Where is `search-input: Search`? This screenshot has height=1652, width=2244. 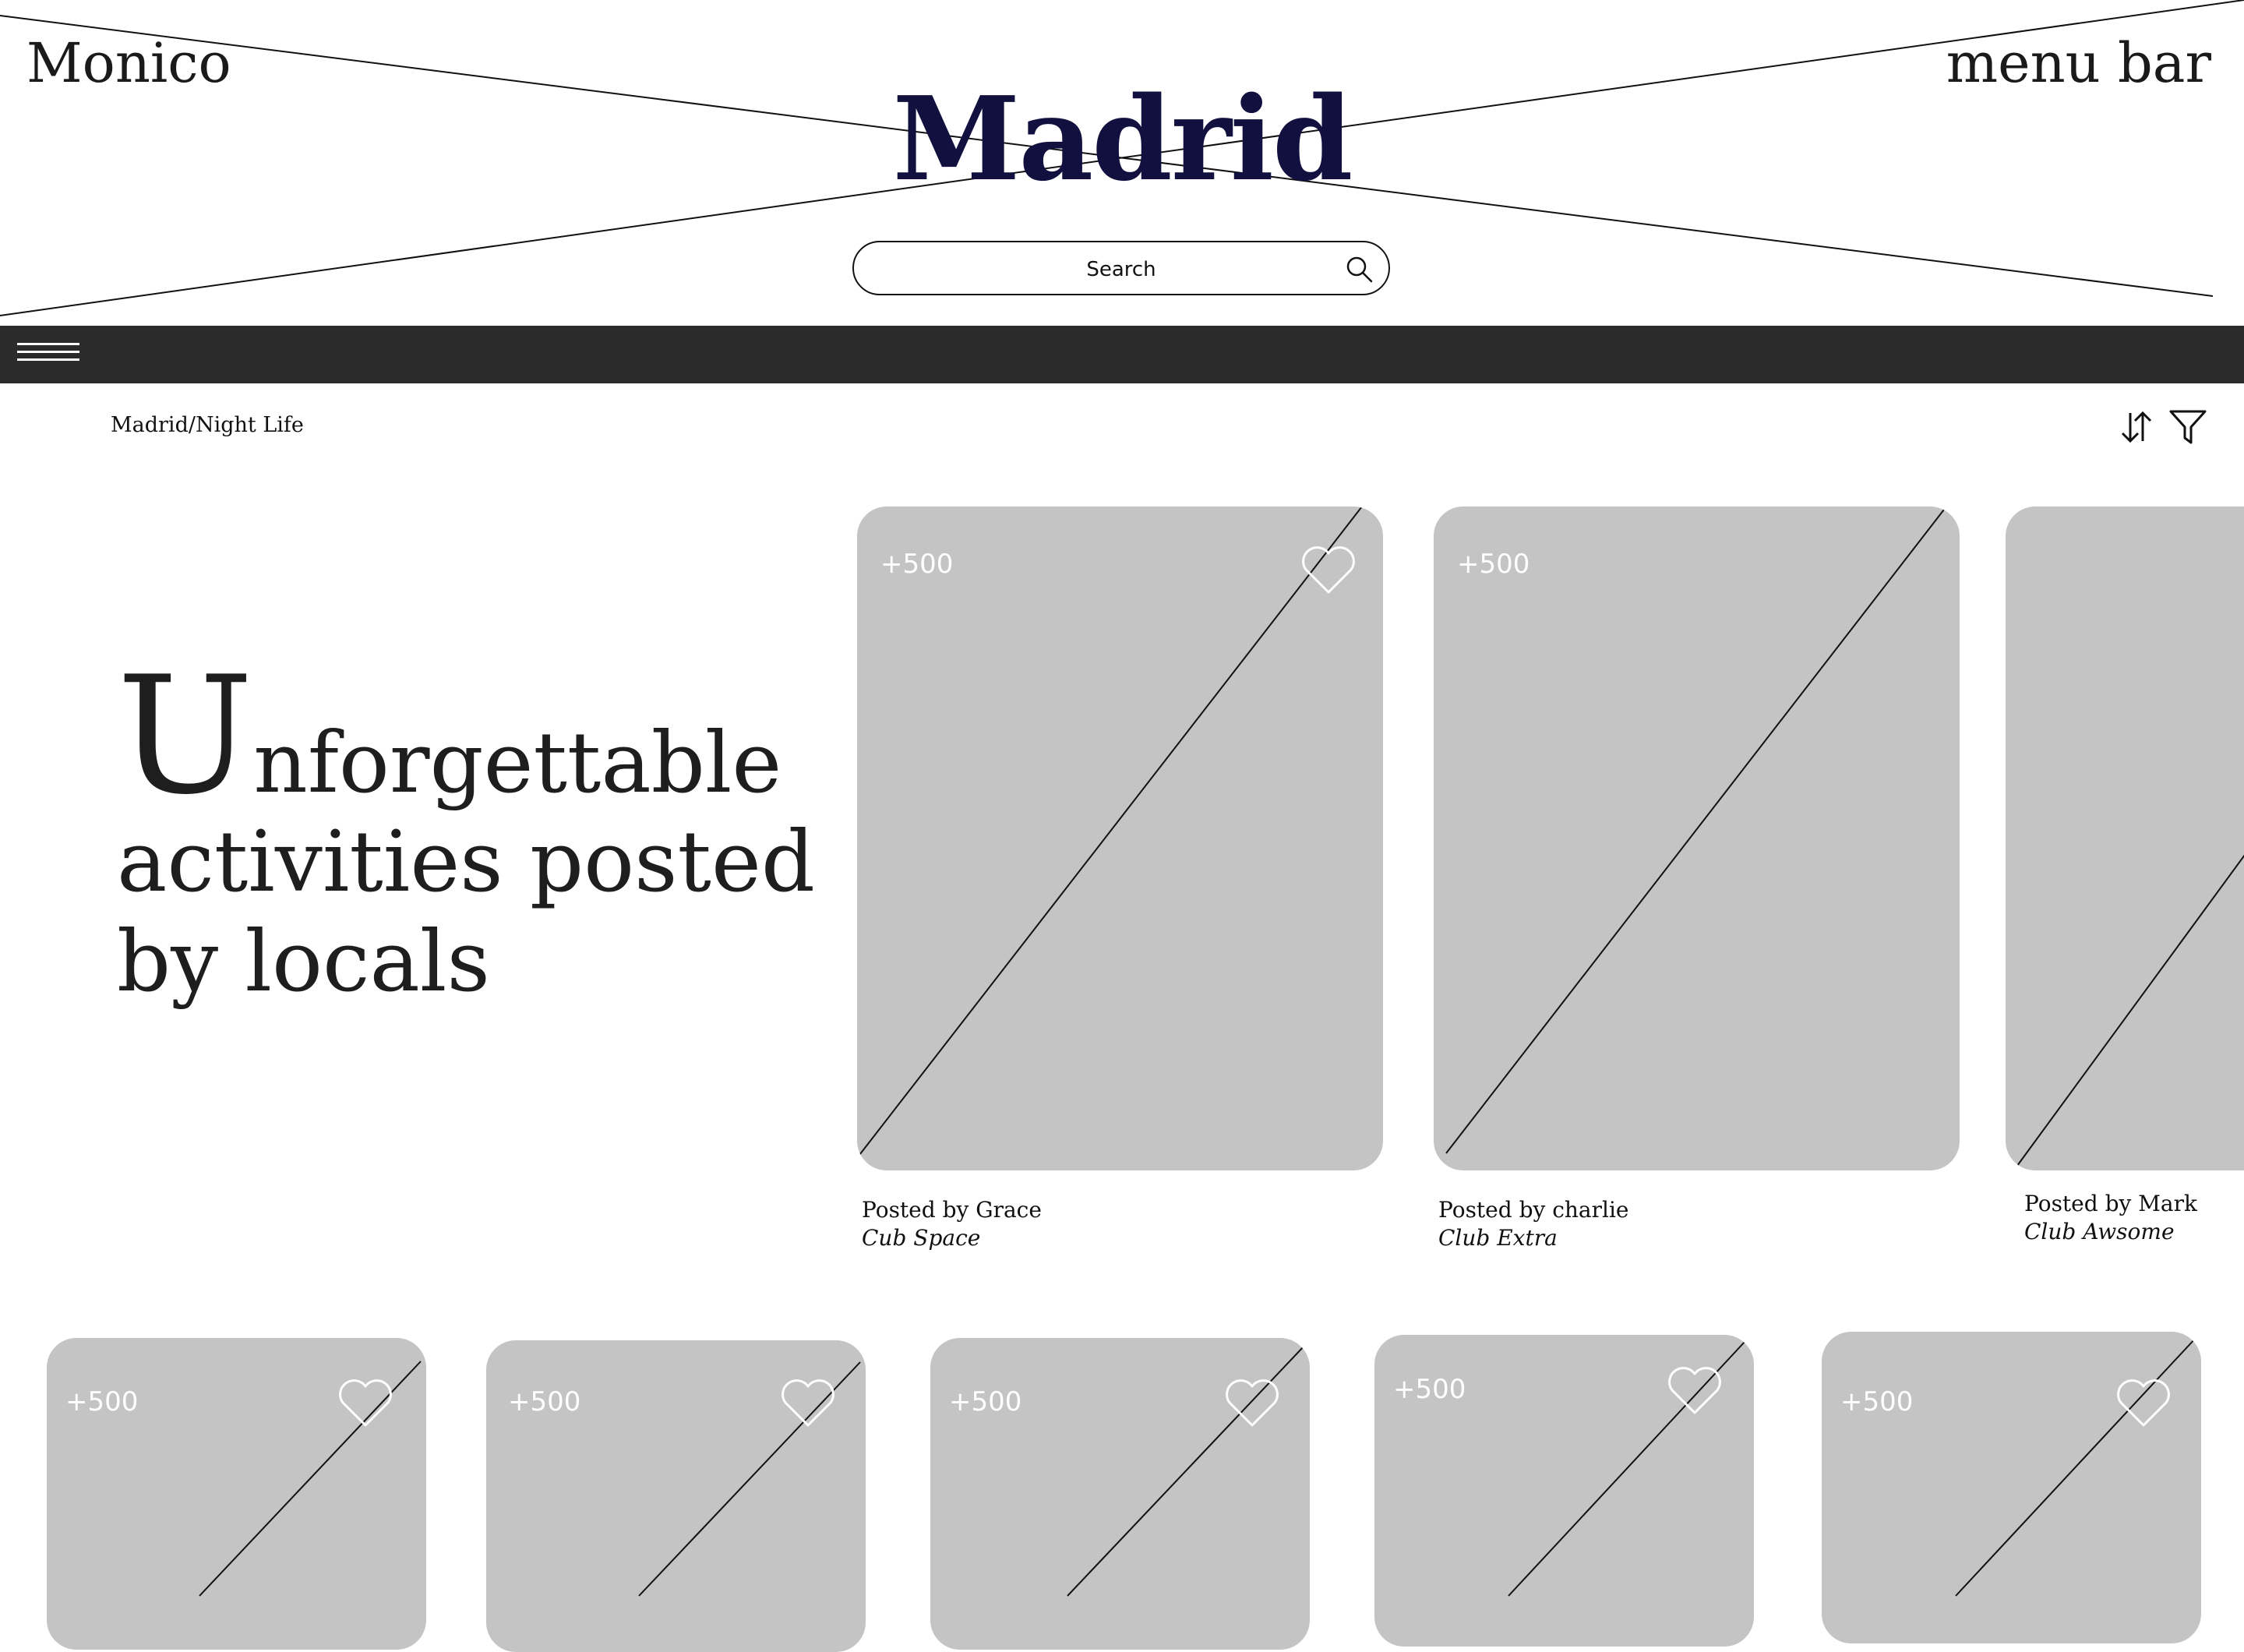 search-input: Search is located at coordinates (1121, 268).